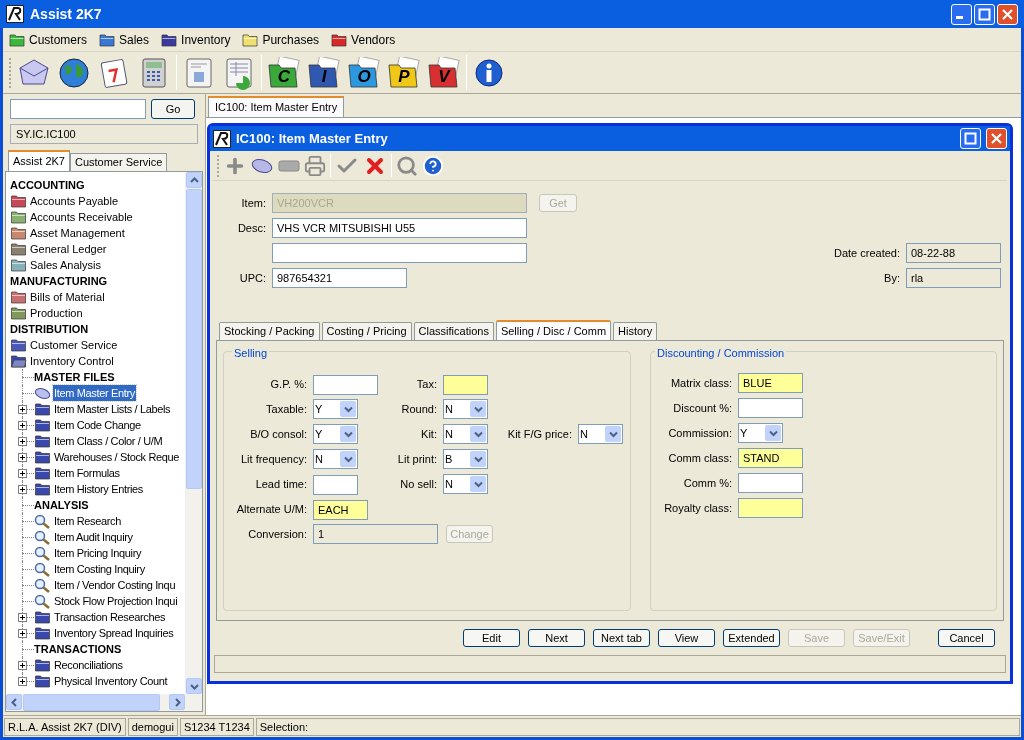  Describe the element at coordinates (94, 393) in the screenshot. I see `tree-item: Item Master Entry` at that location.